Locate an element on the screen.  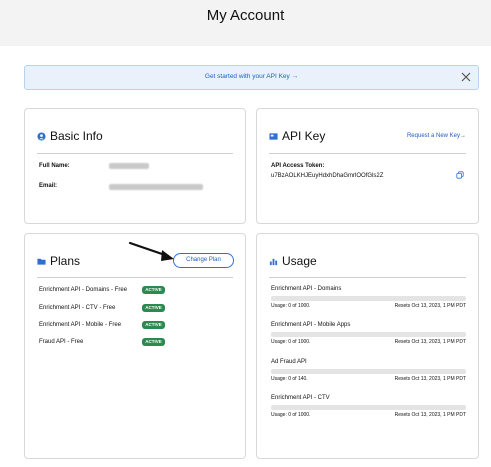
api-token-label: API Access Token: is located at coordinates (298, 166).